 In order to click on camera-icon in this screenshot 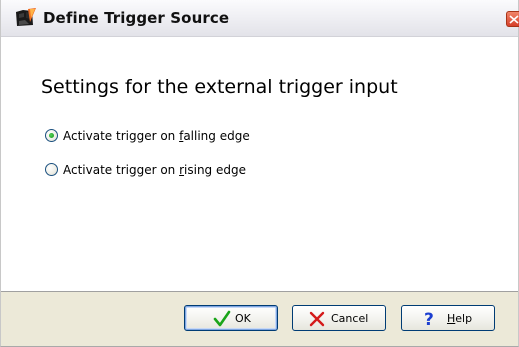, I will do `click(26, 18)`.